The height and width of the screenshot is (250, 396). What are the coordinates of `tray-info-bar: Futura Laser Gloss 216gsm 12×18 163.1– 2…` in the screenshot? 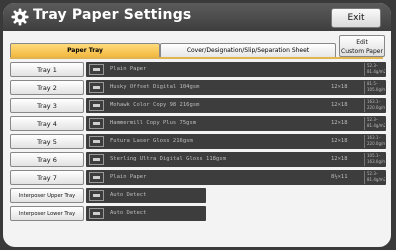 It's located at (236, 141).